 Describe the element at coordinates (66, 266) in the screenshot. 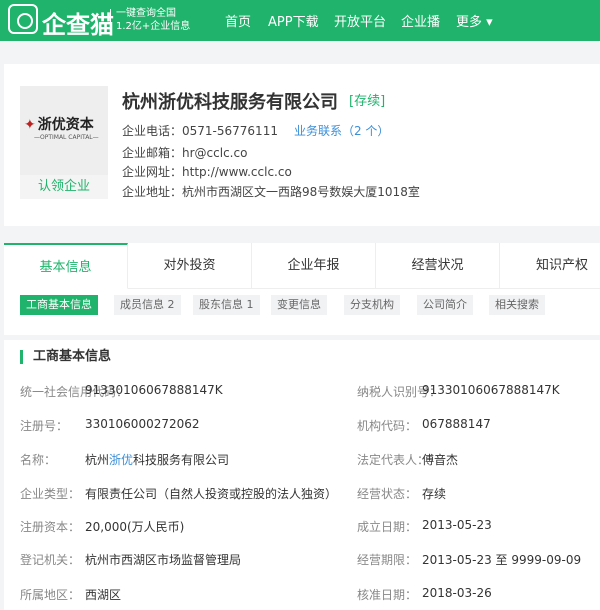

I see `tab-basic-info: 基本信息` at that location.